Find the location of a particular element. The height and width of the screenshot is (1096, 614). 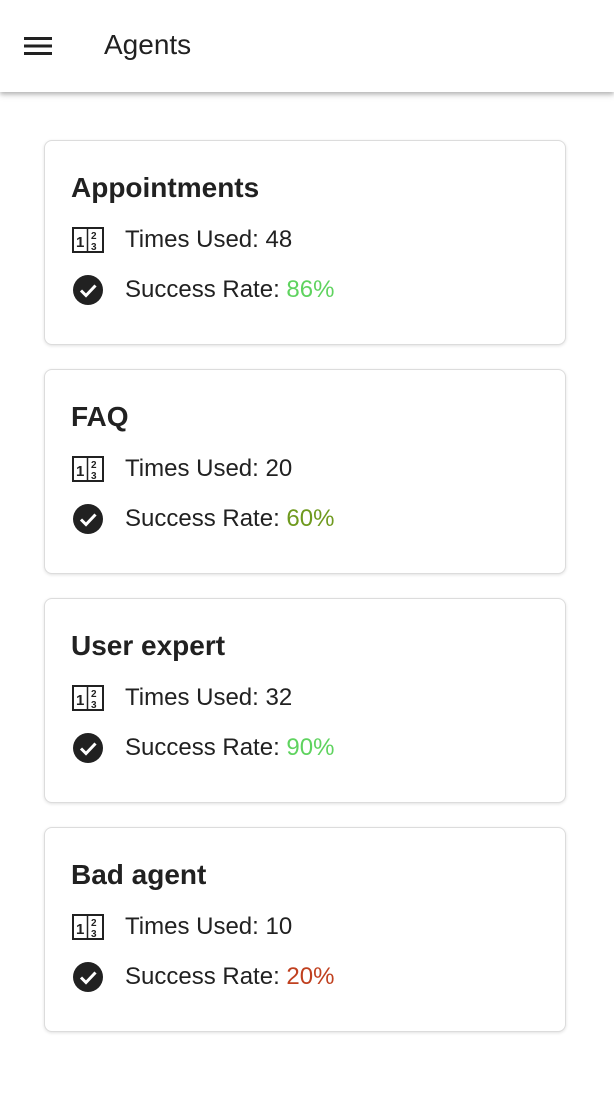

success-rate-row: Success Rate: 60% is located at coordinates (202, 519).